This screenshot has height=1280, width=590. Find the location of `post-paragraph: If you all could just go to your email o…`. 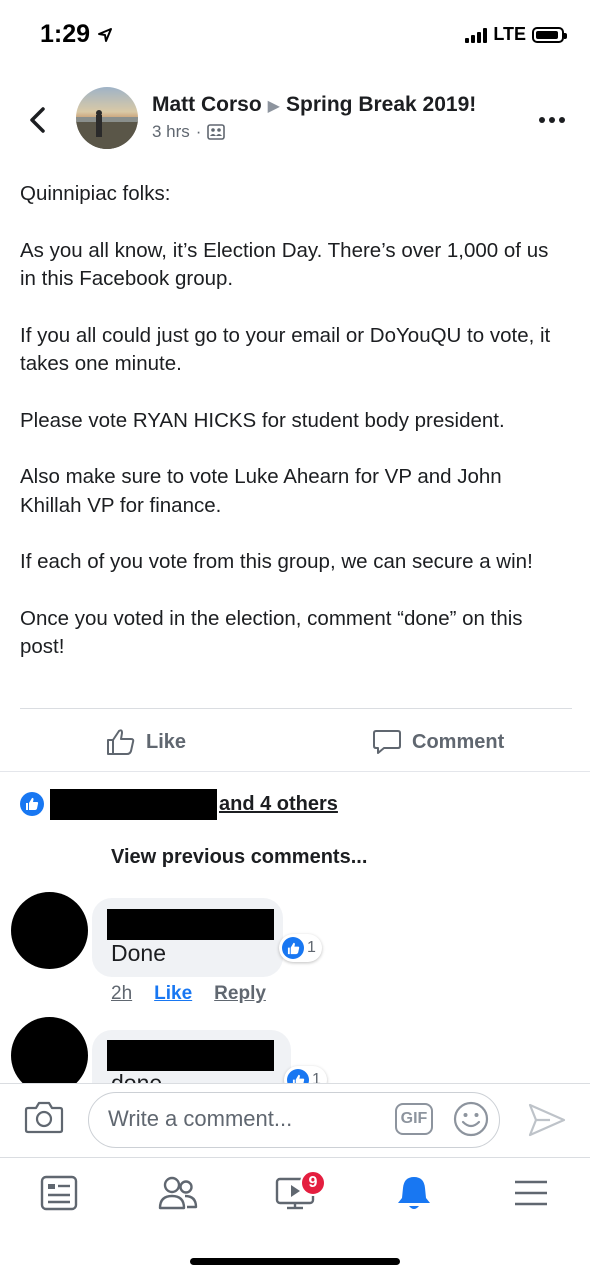

post-paragraph: If you all could just go to your email o… is located at coordinates (285, 349).